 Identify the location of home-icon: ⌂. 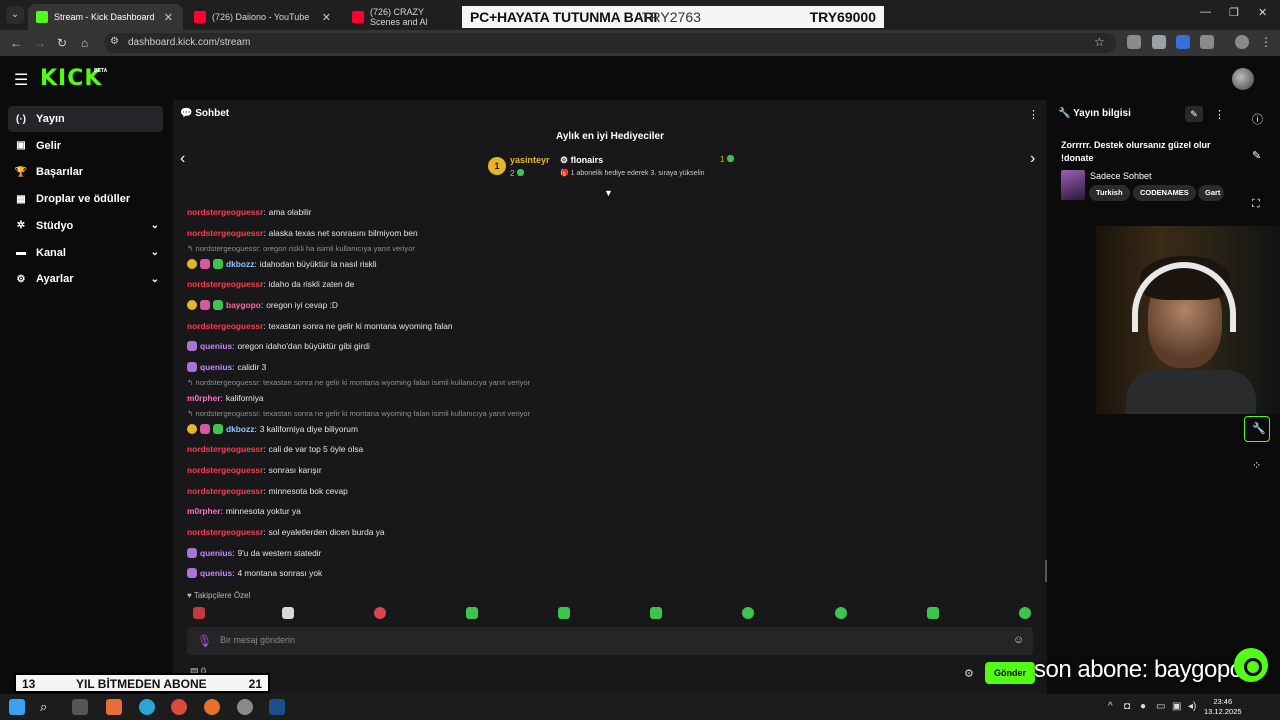
(84, 43).